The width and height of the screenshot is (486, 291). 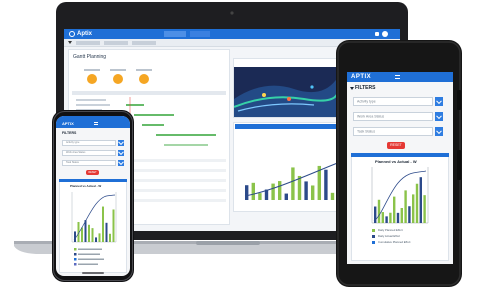 I want to click on phone-chart-title: Planned vs Actual - W, so click(x=86, y=186).